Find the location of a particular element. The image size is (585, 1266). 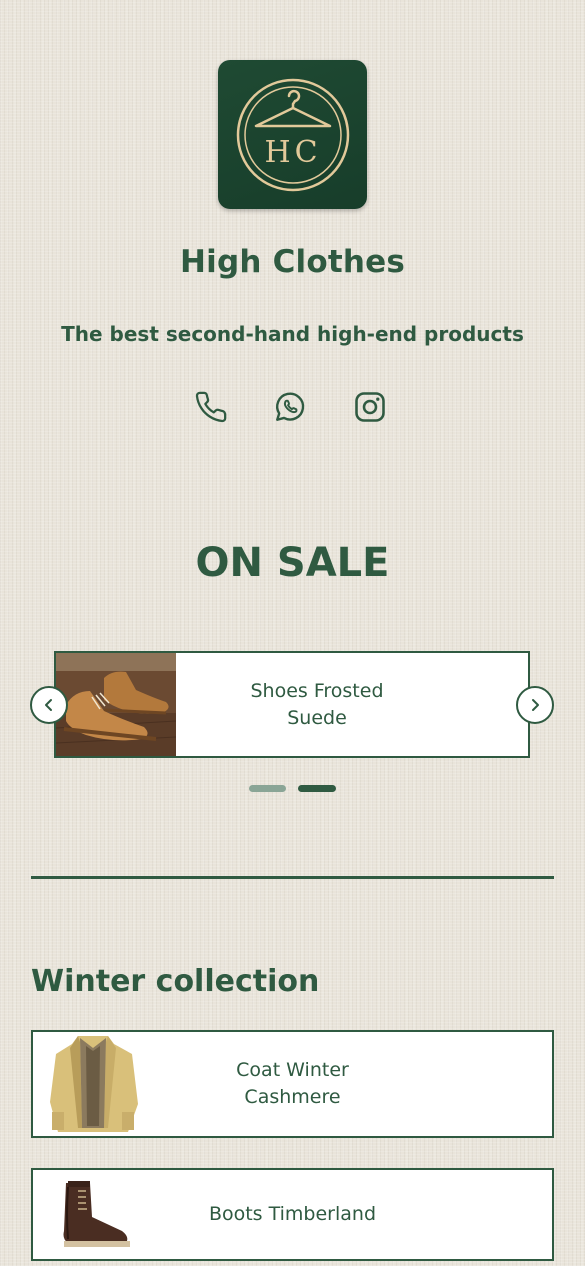

product-card-coat: Coat Winter Cashmere is located at coordinates (292, 1084).